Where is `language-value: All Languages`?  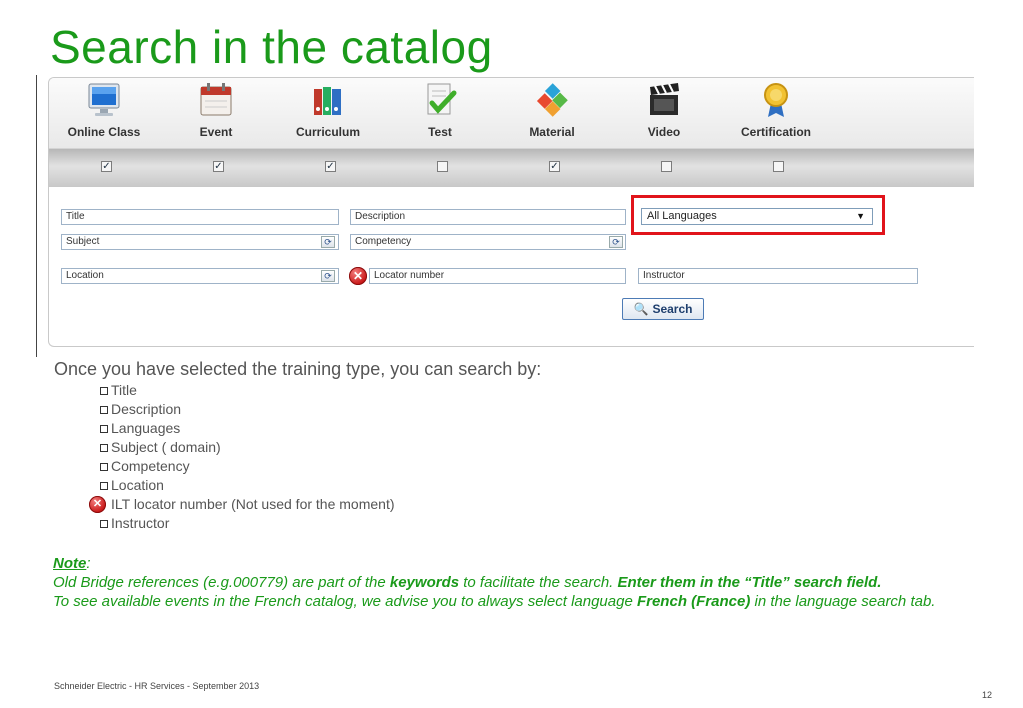
language-value: All Languages is located at coordinates (682, 216).